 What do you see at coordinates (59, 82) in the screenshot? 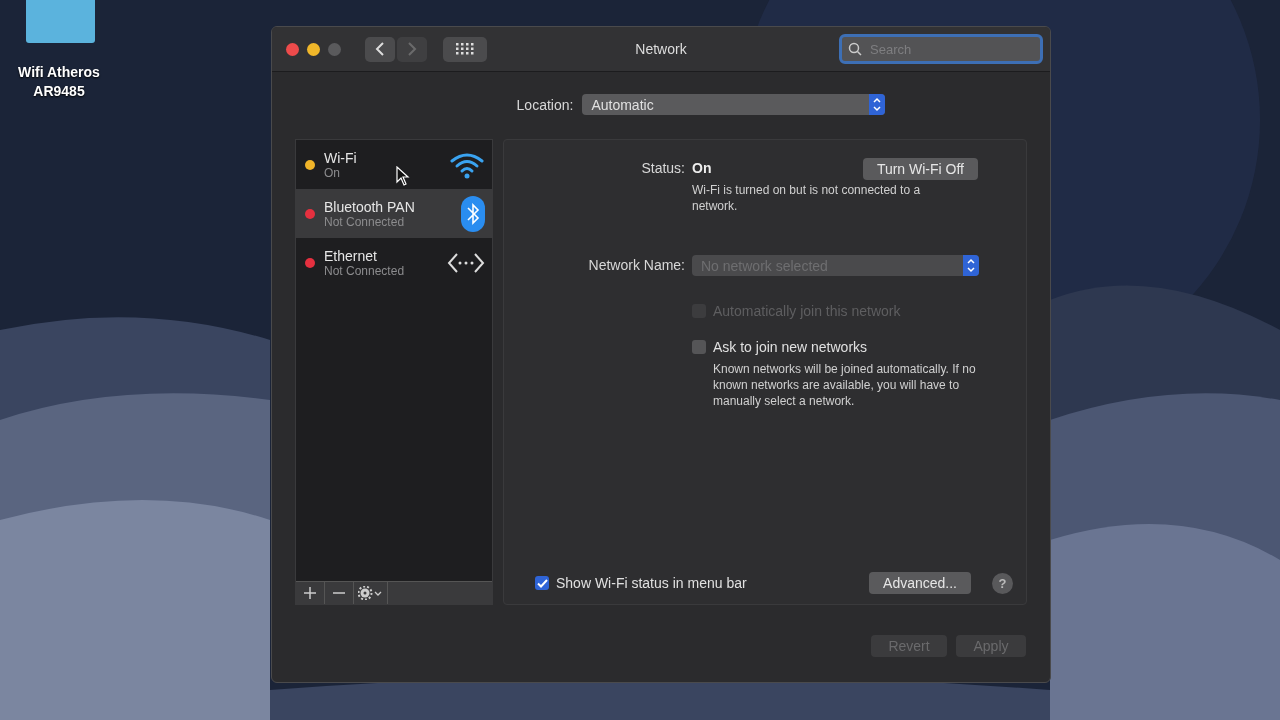
I see `desktop-icon-label: Wifi Atheros AR9485` at bounding box center [59, 82].